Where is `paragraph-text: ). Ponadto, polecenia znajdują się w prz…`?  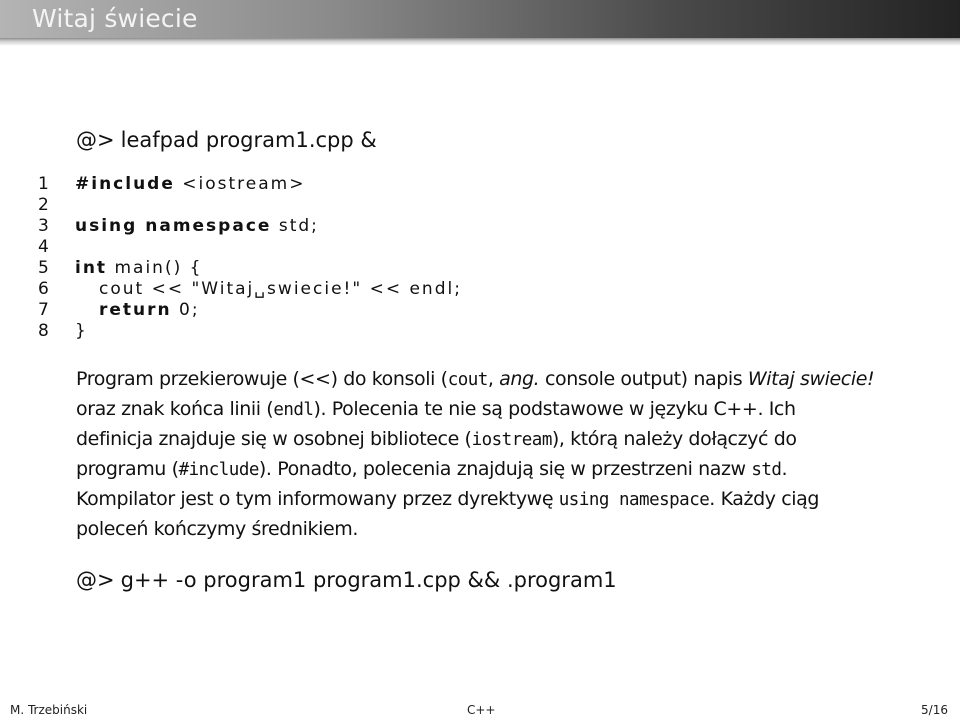
paragraph-text: ). Ponadto, polecenia znajdują się w prz… is located at coordinates (505, 469).